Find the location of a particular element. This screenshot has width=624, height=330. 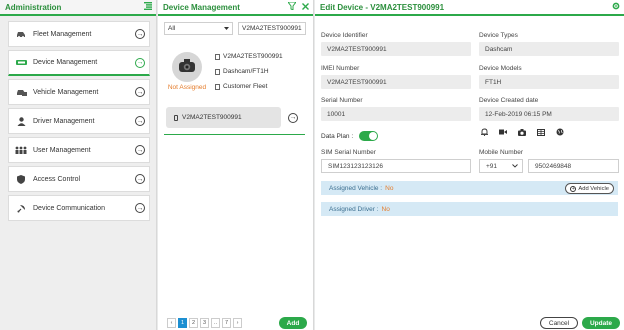

field-label: Device Created date is located at coordinates (509, 100).